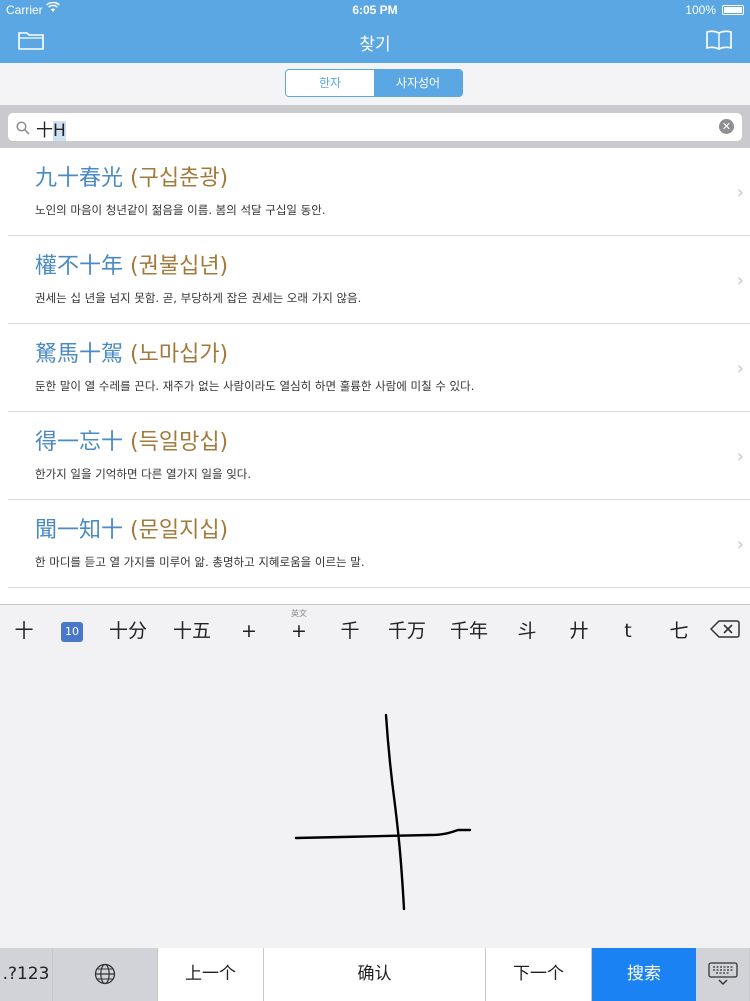  I want to click on candidate-label: 千年, so click(468, 631).